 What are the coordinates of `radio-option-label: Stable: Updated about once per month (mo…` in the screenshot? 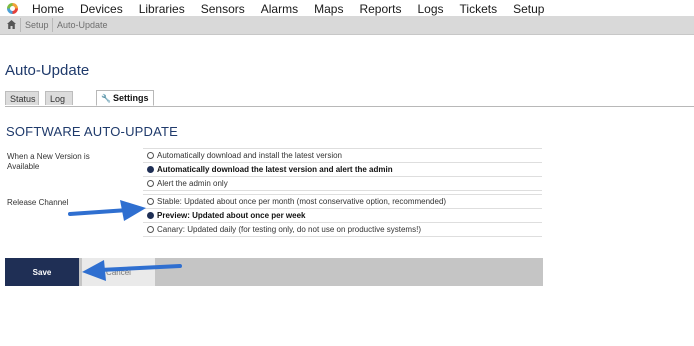 It's located at (302, 201).